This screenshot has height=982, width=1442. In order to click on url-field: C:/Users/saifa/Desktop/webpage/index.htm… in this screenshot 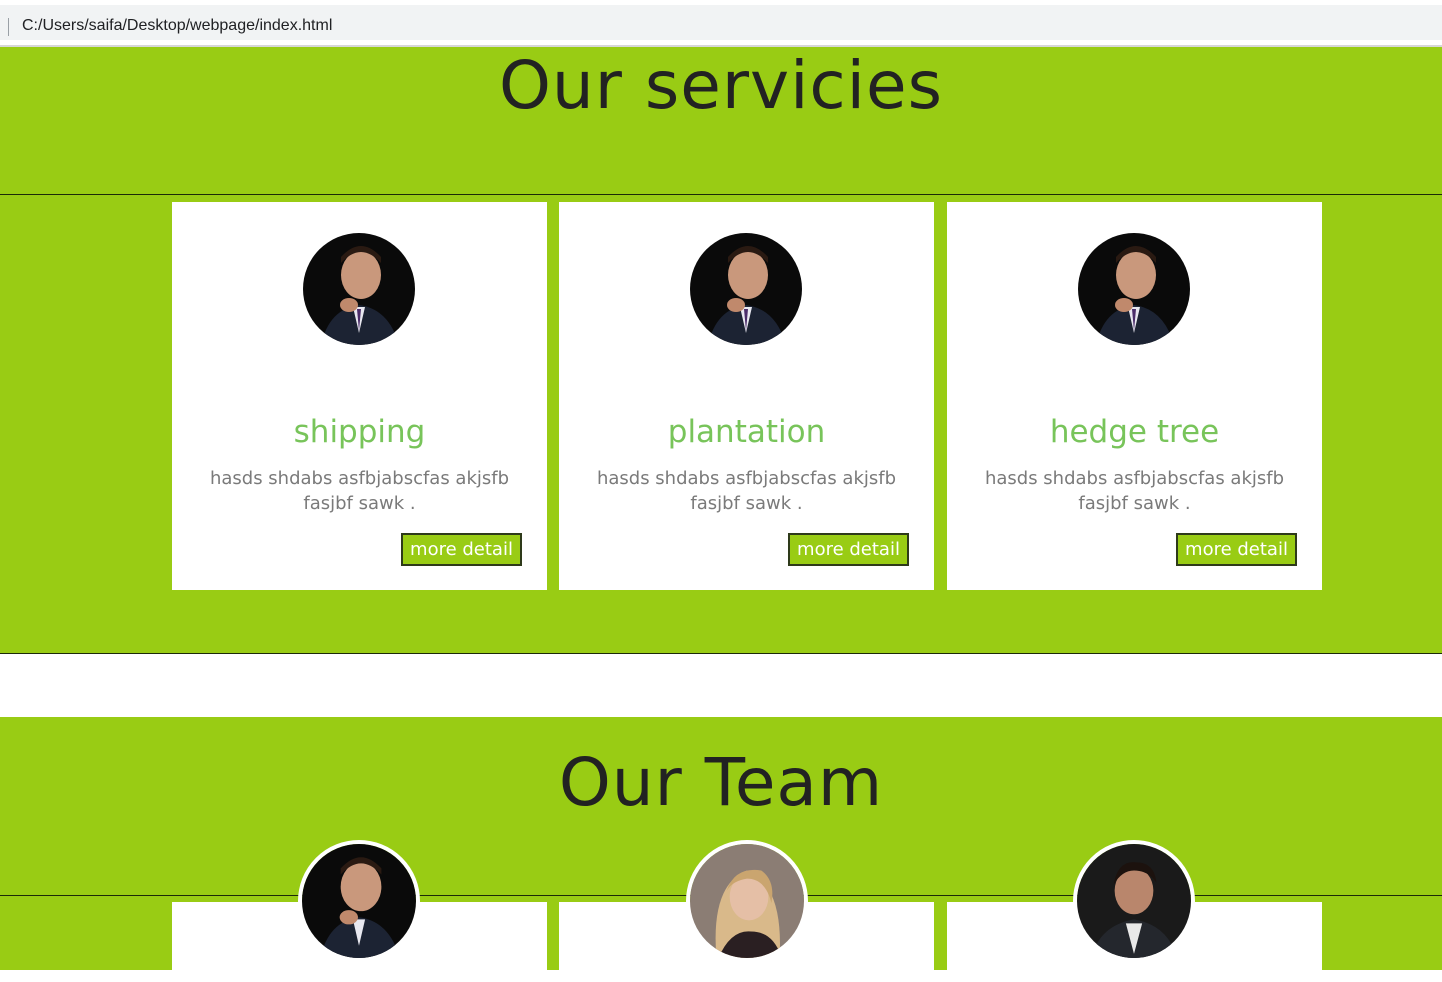, I will do `click(721, 22)`.